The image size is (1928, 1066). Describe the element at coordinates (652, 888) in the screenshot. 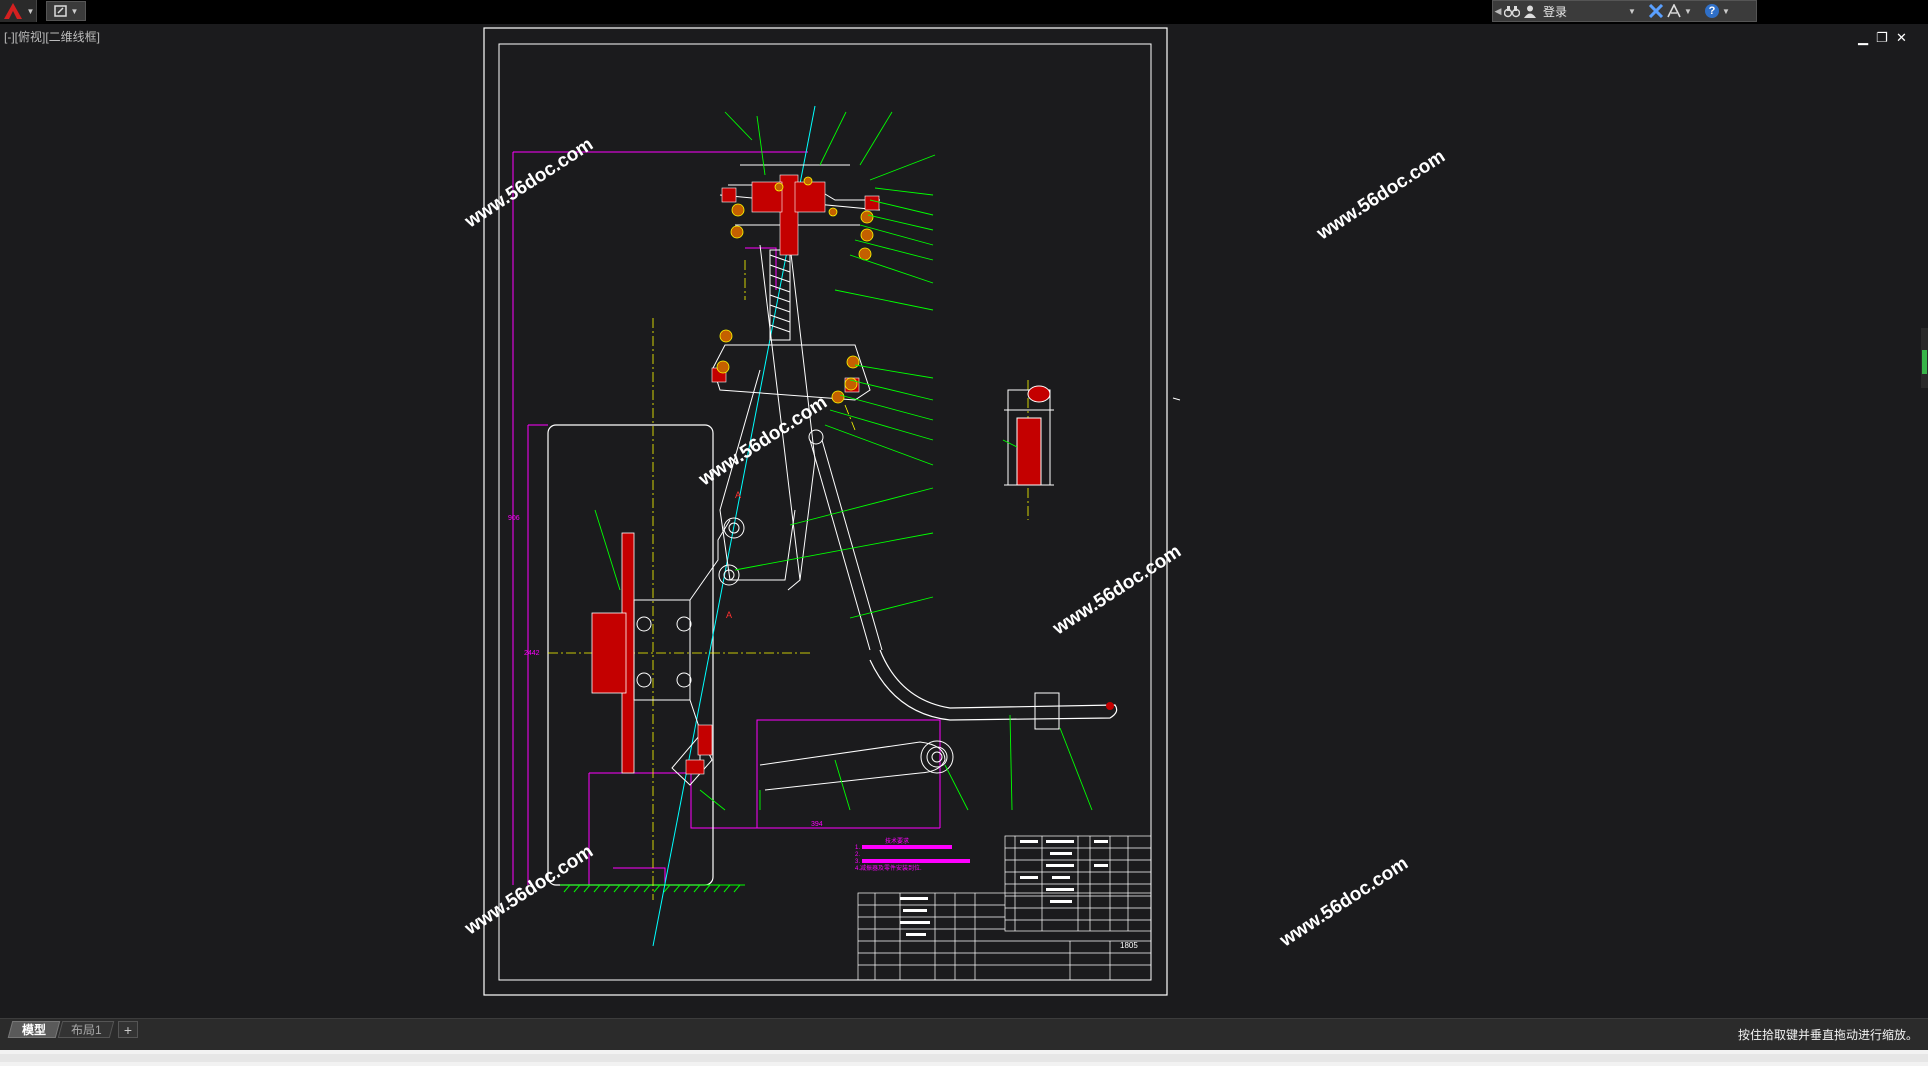

I see `ground-hatch` at that location.